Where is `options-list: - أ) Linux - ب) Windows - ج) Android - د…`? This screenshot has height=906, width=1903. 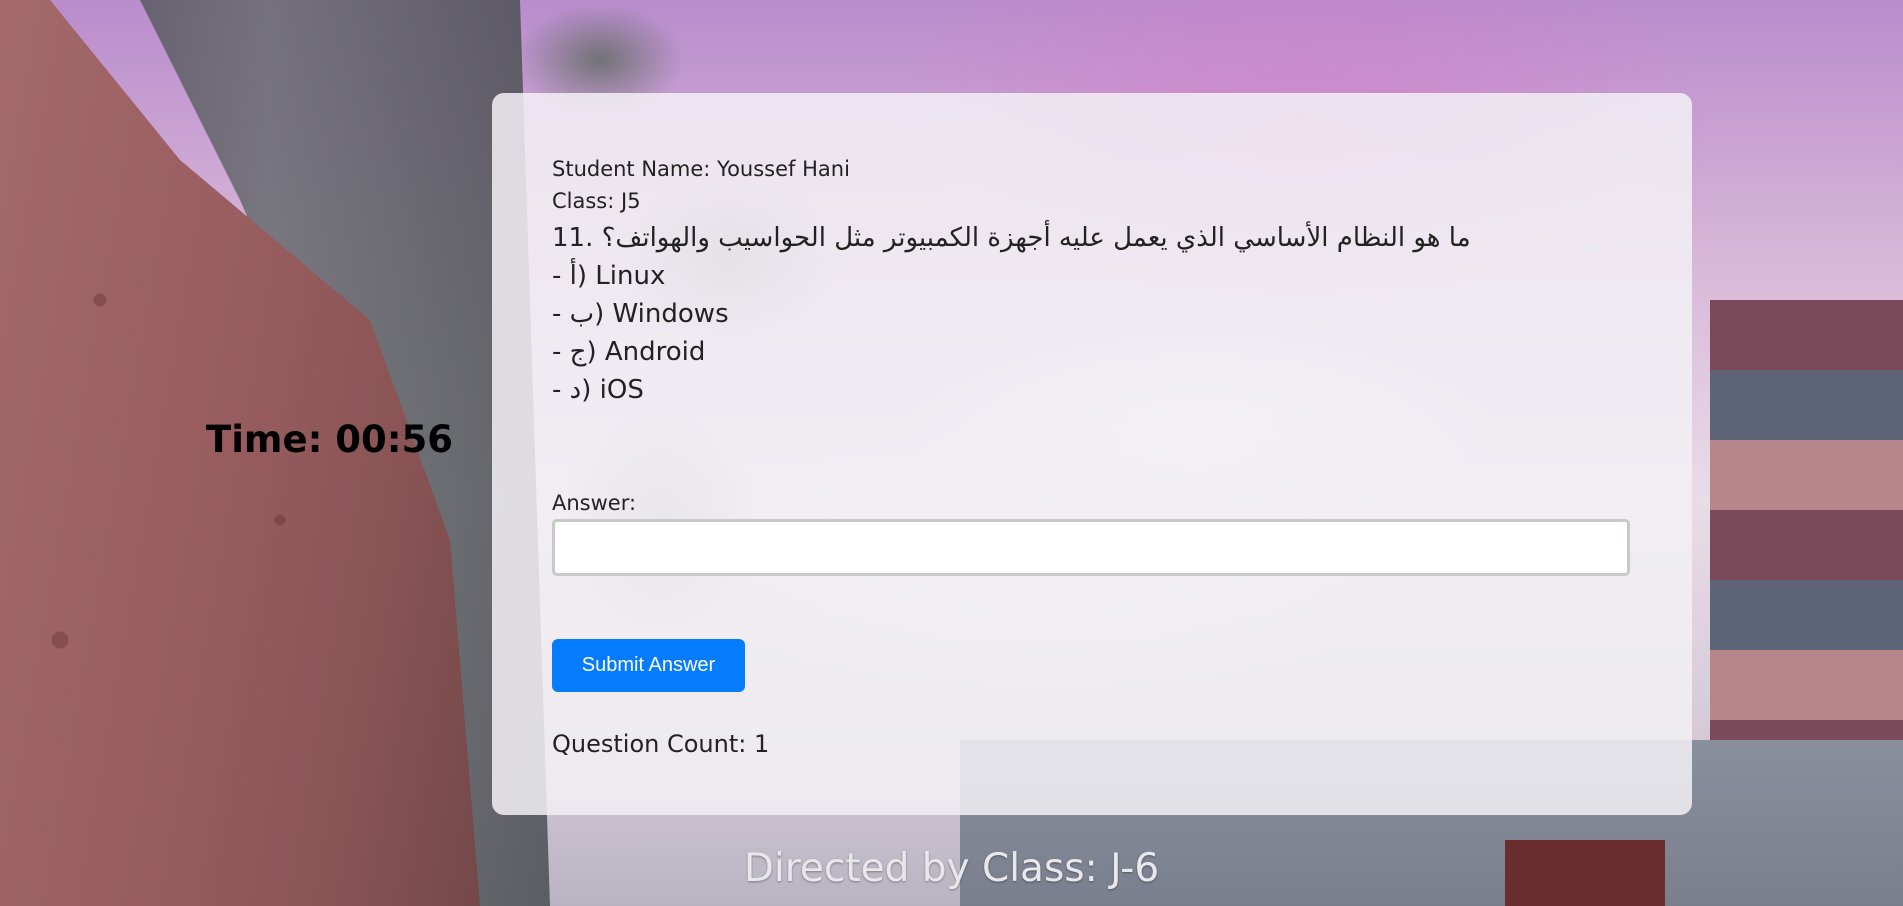
options-list: - أ) Linux - ب) Windows - ج) Android - د… is located at coordinates (1092, 333).